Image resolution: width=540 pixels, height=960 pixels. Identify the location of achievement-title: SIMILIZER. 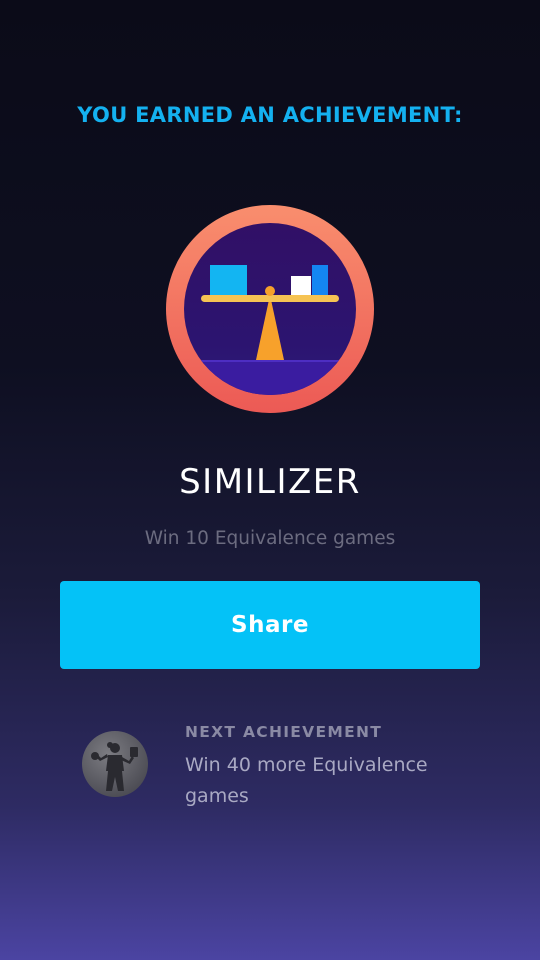
(270, 482).